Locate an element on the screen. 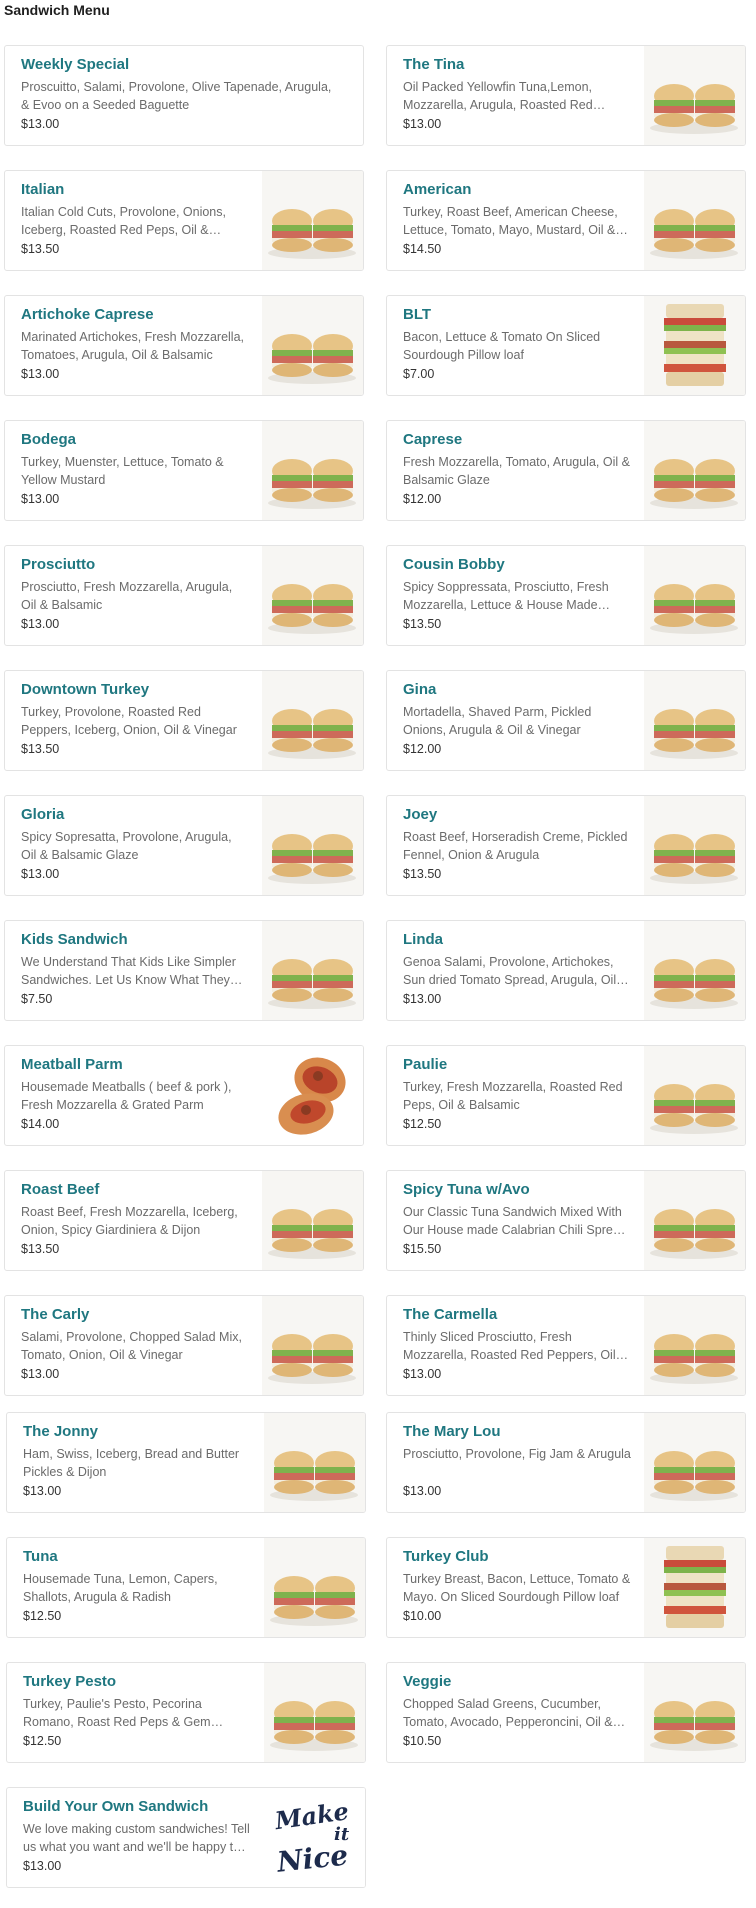 The height and width of the screenshot is (1908, 756). item-name: The Carmella is located at coordinates (450, 1314).